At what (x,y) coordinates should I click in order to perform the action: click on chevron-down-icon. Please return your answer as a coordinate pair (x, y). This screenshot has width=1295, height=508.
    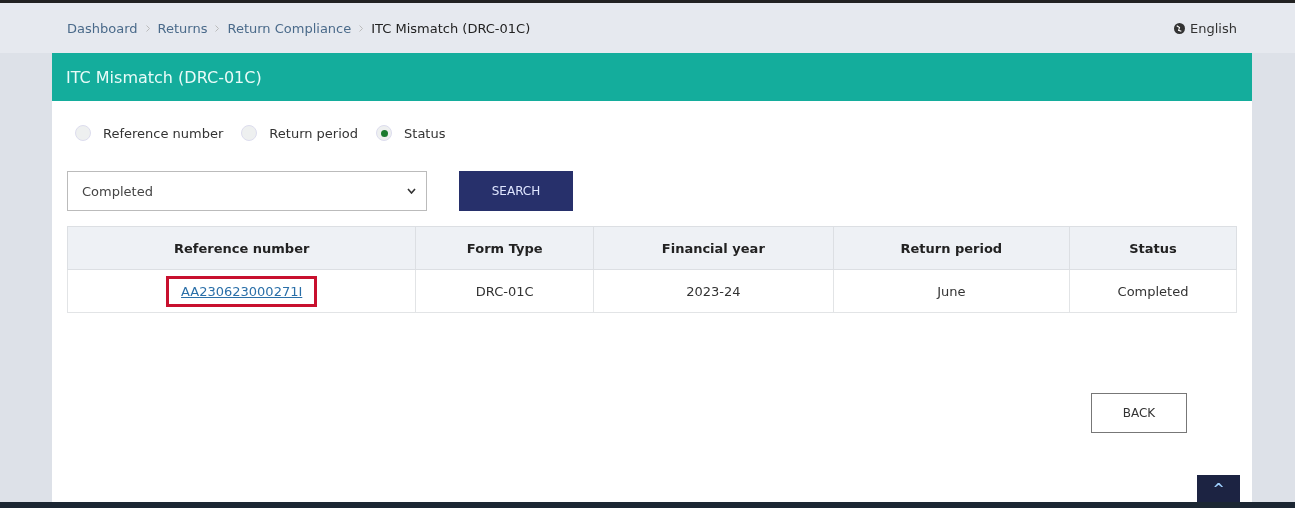
    Looking at the image, I should click on (411, 191).